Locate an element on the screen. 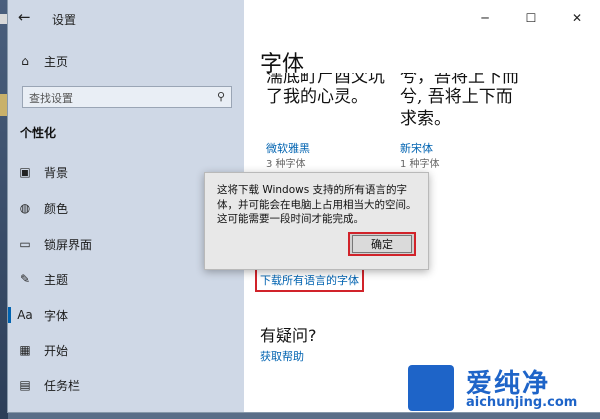 Image resolution: width=600 pixels, height=419 pixels. close-icon: ✕ is located at coordinates (577, 18).